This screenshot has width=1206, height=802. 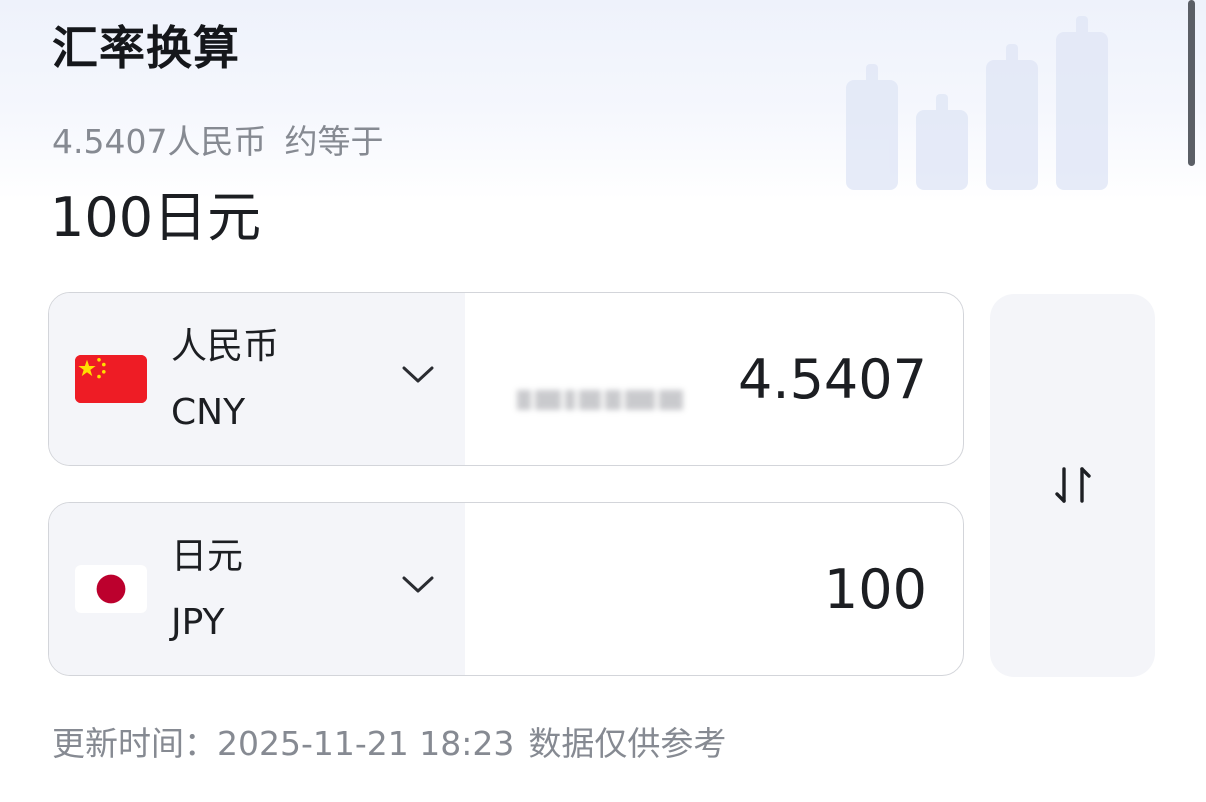 I want to click on china-flag-icon, so click(x=111, y=379).